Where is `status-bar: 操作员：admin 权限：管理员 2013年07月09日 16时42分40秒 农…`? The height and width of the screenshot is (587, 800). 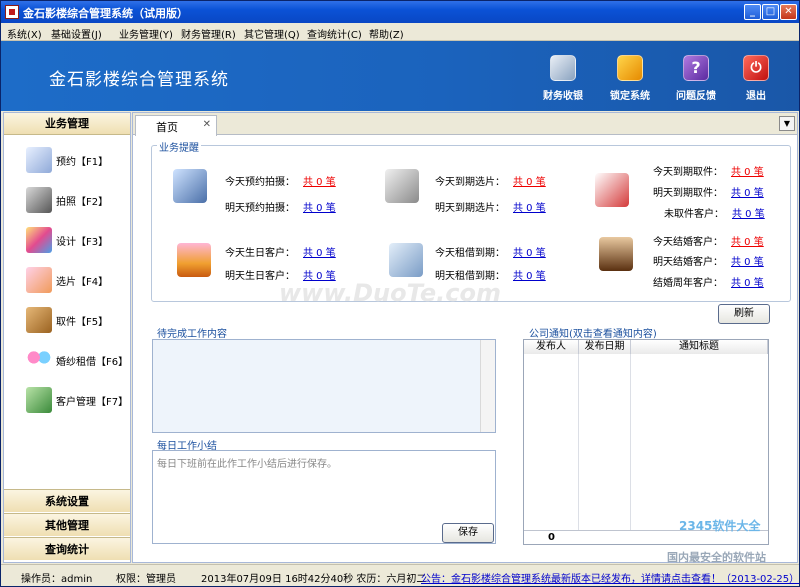
status-bar: 操作员：admin 权限：管理员 2013年07月09日 16时42分40秒 农… is located at coordinates (400, 575).